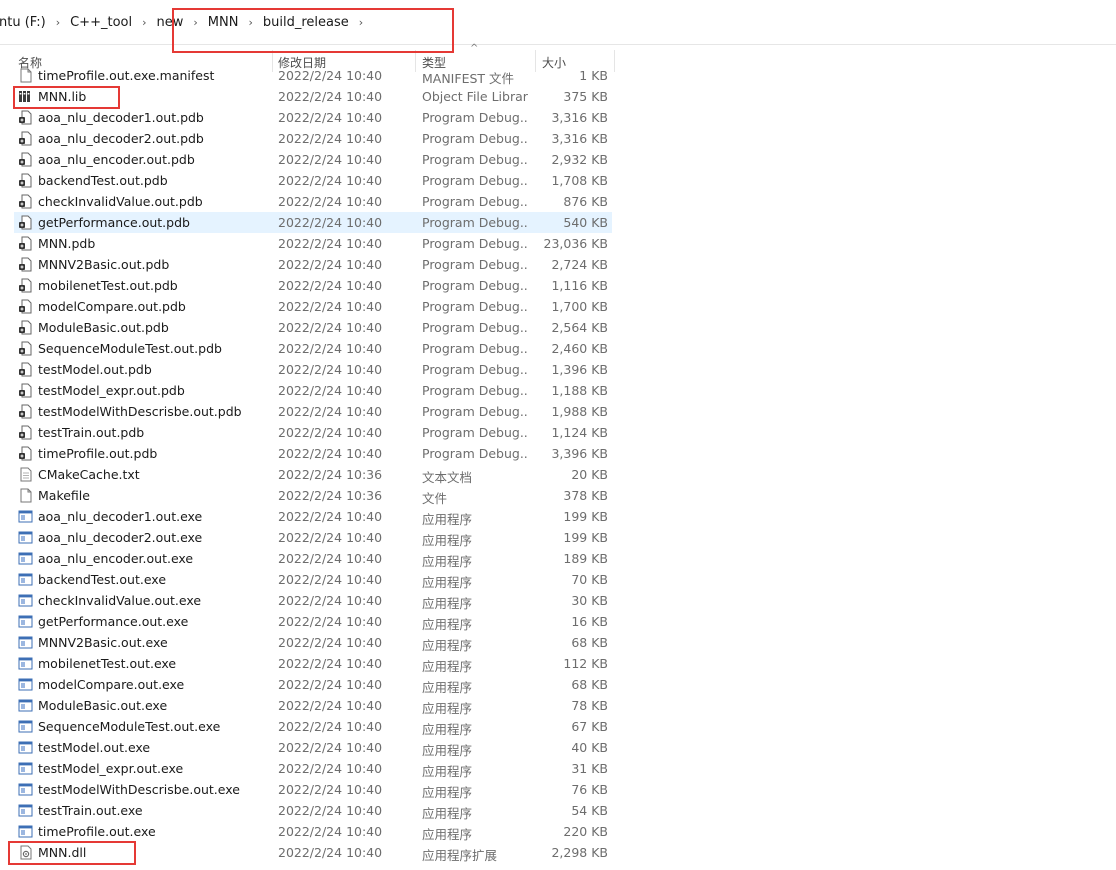 The image size is (1116, 870). Describe the element at coordinates (91, 432) in the screenshot. I see `file-name: testTrain.out.pdb` at that location.